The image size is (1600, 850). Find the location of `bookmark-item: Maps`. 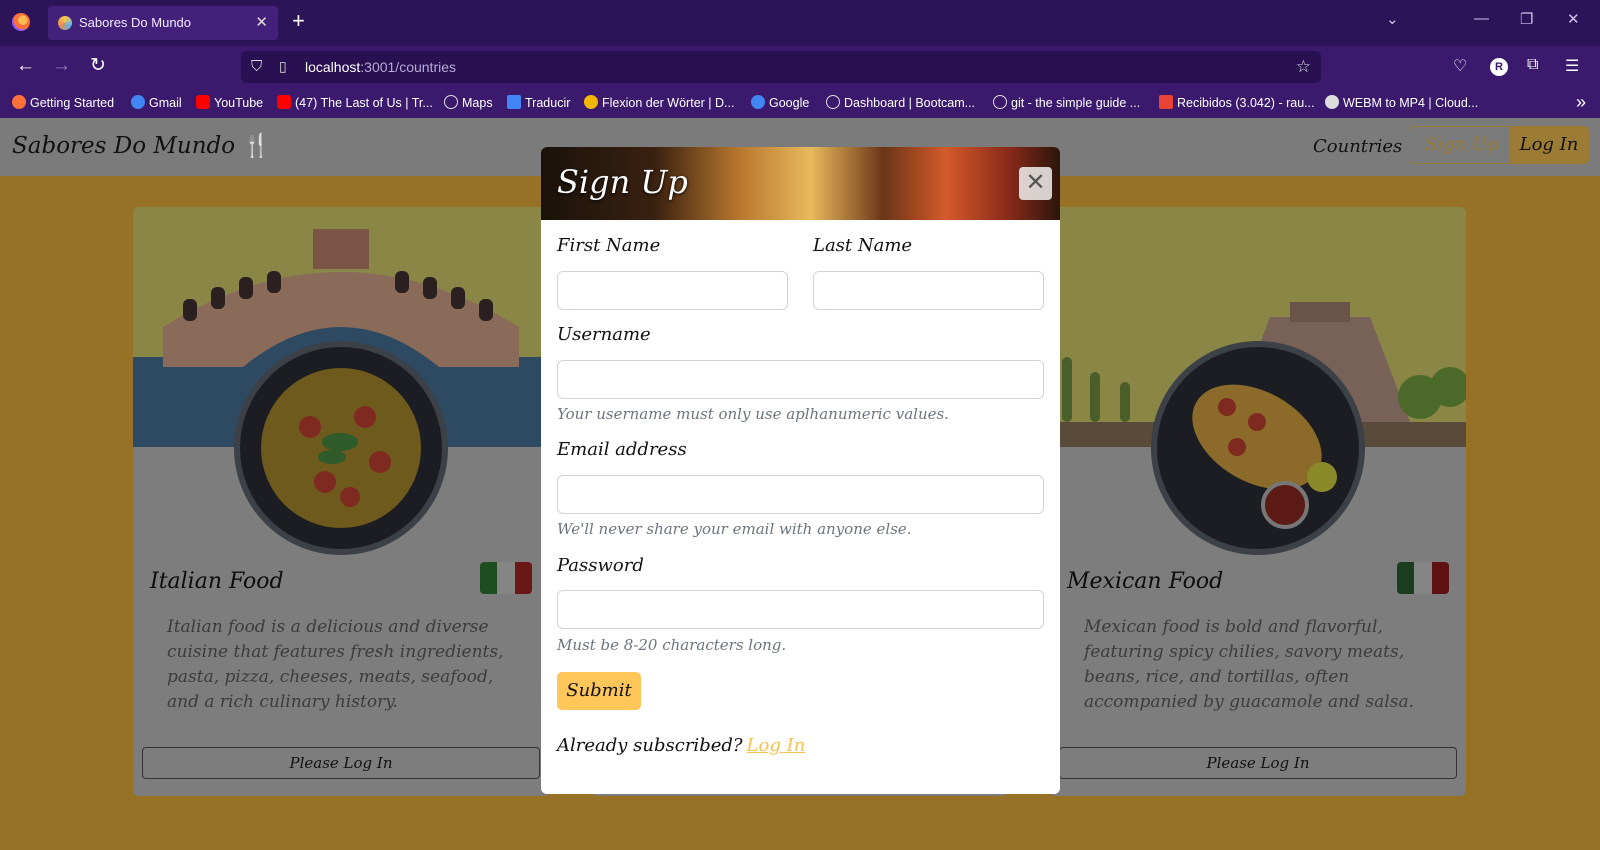

bookmark-item: Maps is located at coordinates (468, 102).